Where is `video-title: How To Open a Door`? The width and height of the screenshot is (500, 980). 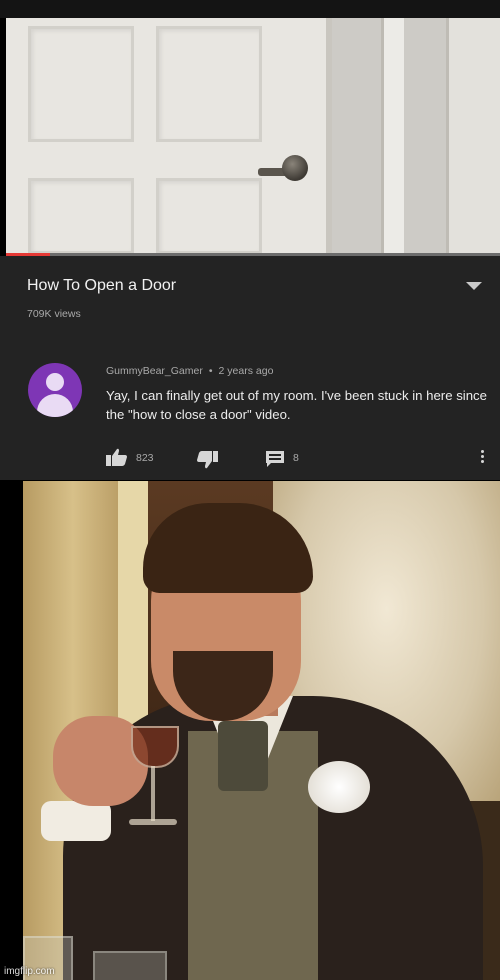 video-title: How To Open a Door is located at coordinates (102, 285).